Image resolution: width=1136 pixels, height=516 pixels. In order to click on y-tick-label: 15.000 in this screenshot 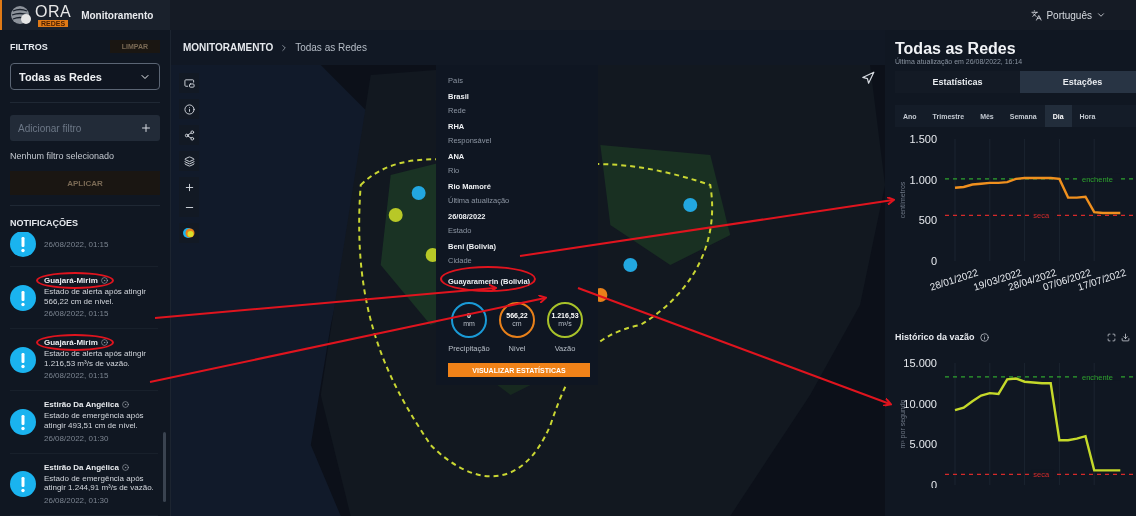, I will do `click(920, 363)`.